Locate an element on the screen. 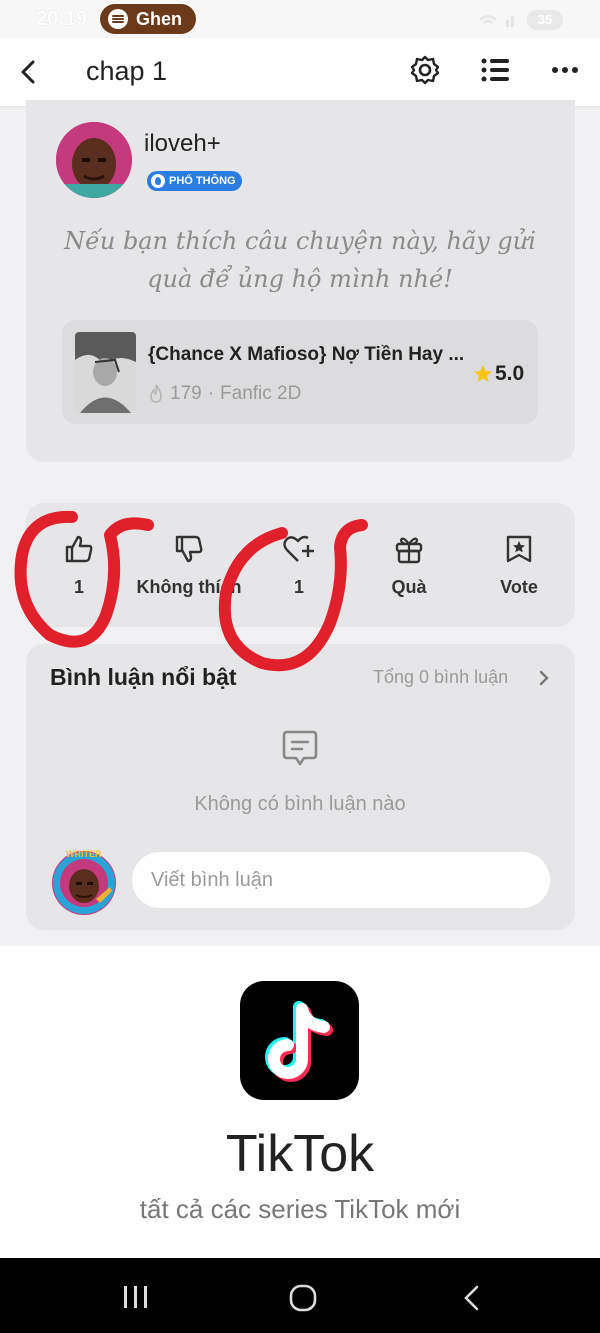  story-cover-image is located at coordinates (105, 372).